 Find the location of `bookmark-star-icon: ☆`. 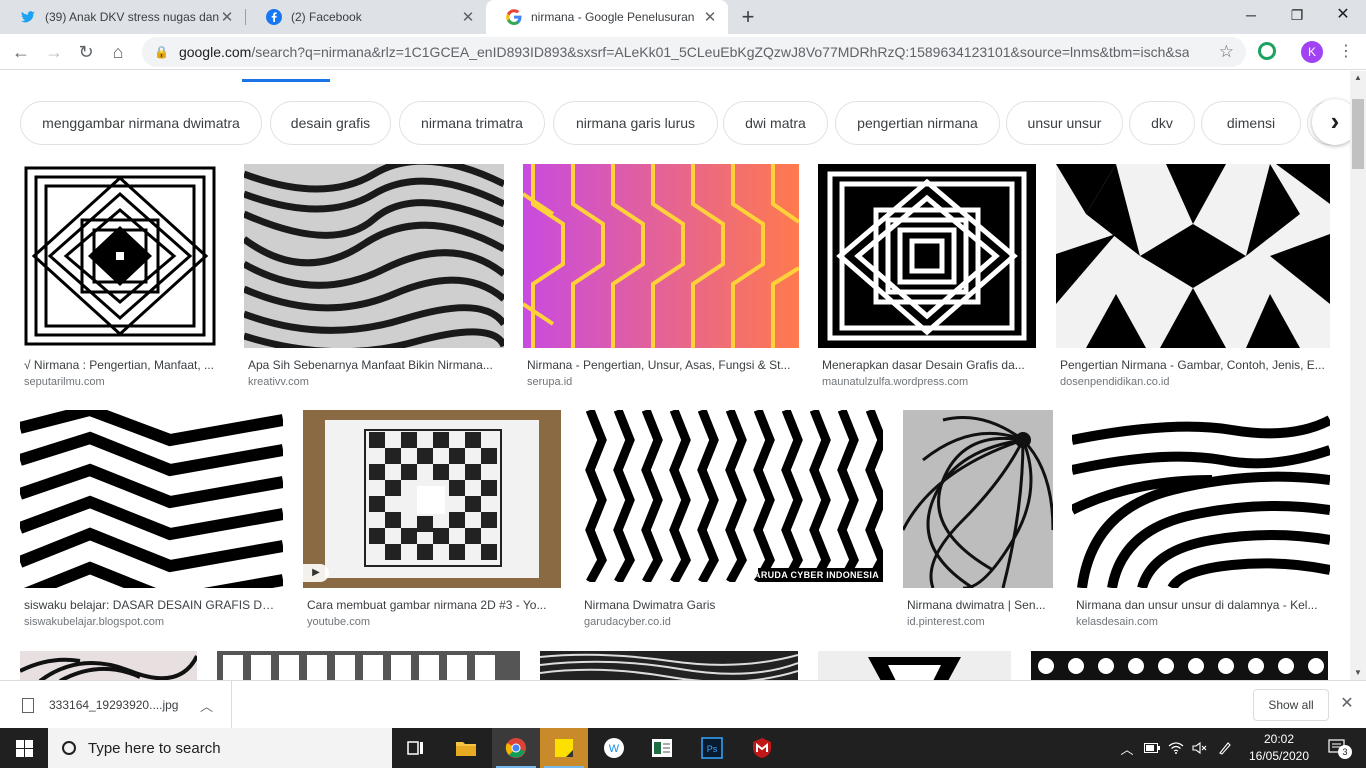

bookmark-star-icon: ☆ is located at coordinates (1226, 52).